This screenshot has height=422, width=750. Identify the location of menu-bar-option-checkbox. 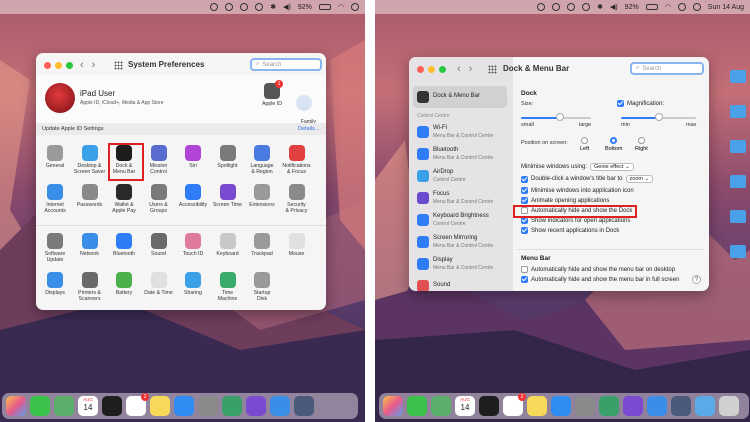
(524, 279).